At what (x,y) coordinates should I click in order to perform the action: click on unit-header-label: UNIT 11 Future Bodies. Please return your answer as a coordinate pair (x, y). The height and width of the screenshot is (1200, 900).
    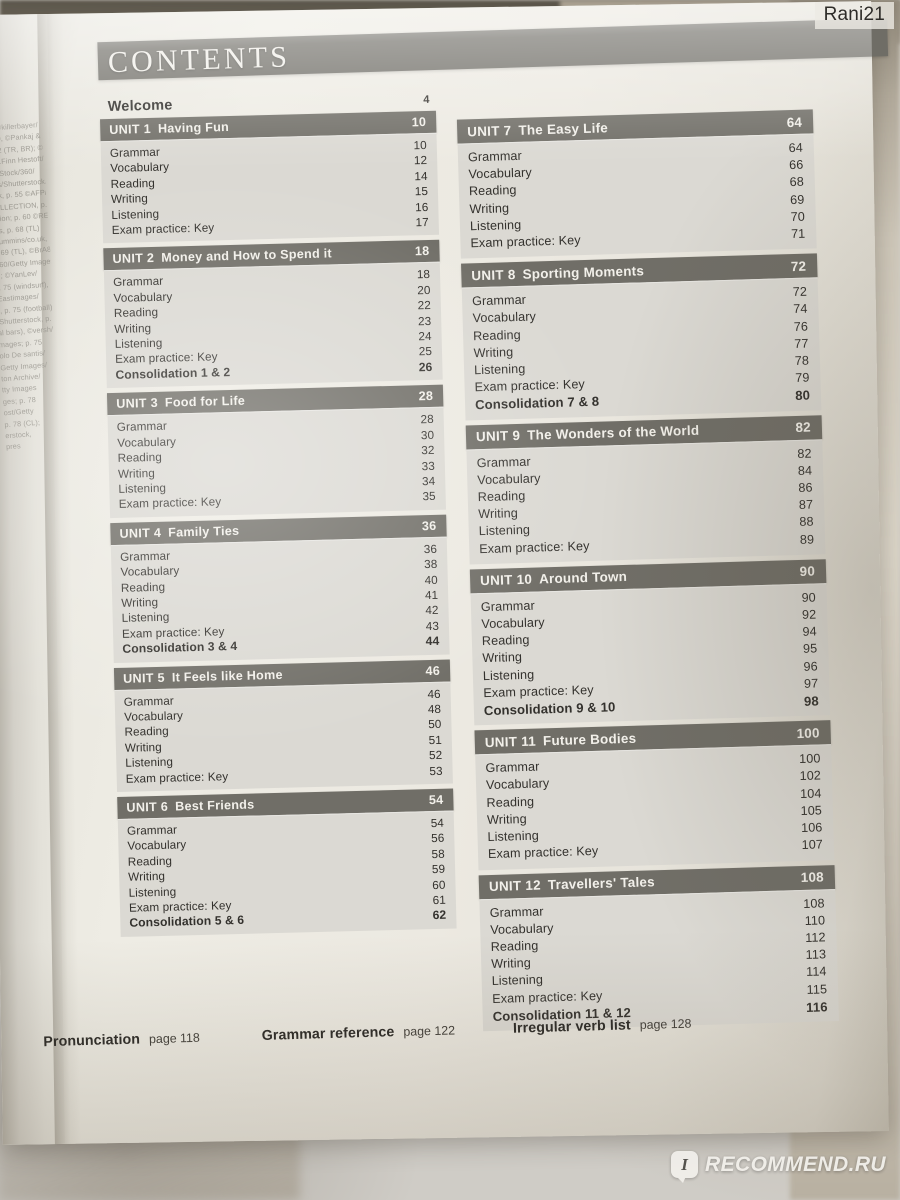
    Looking at the image, I should click on (561, 740).